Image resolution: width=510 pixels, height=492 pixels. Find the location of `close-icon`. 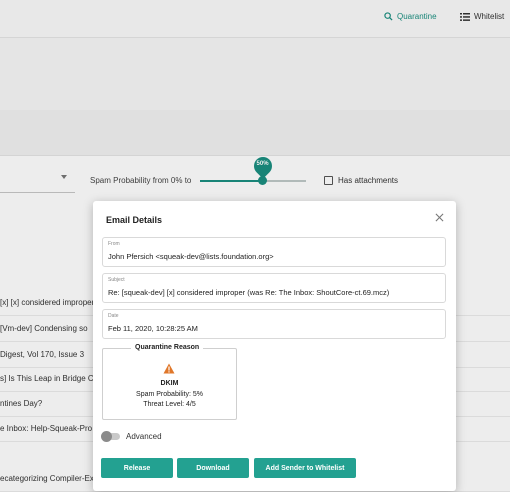

close-icon is located at coordinates (439, 217).